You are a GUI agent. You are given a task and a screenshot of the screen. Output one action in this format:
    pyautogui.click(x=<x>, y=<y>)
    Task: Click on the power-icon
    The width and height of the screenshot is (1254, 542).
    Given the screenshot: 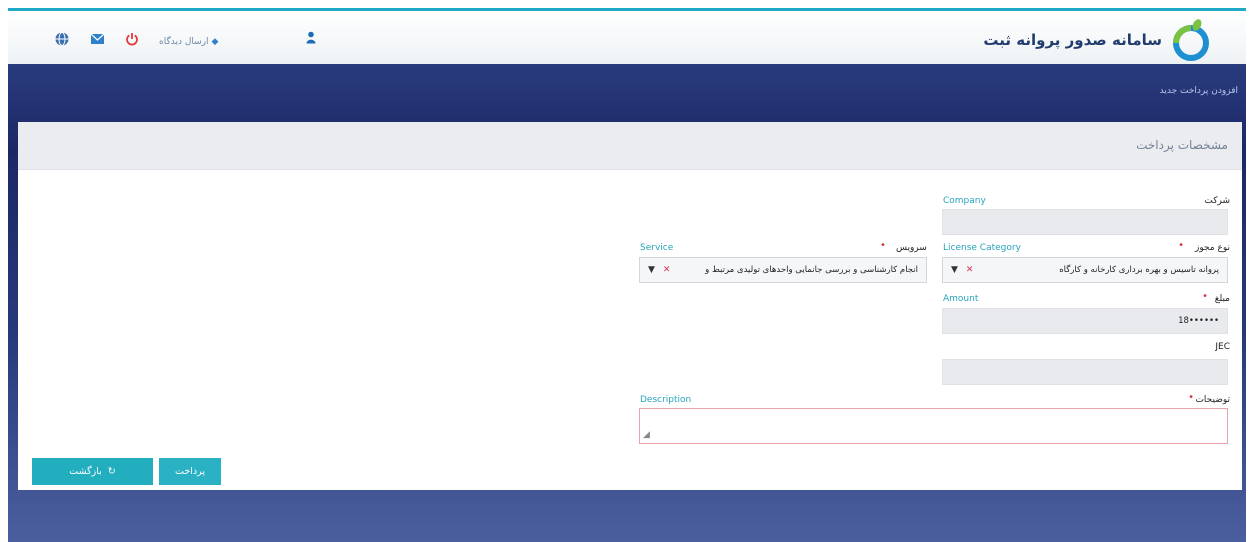 What is the action you would take?
    pyautogui.click(x=132, y=41)
    